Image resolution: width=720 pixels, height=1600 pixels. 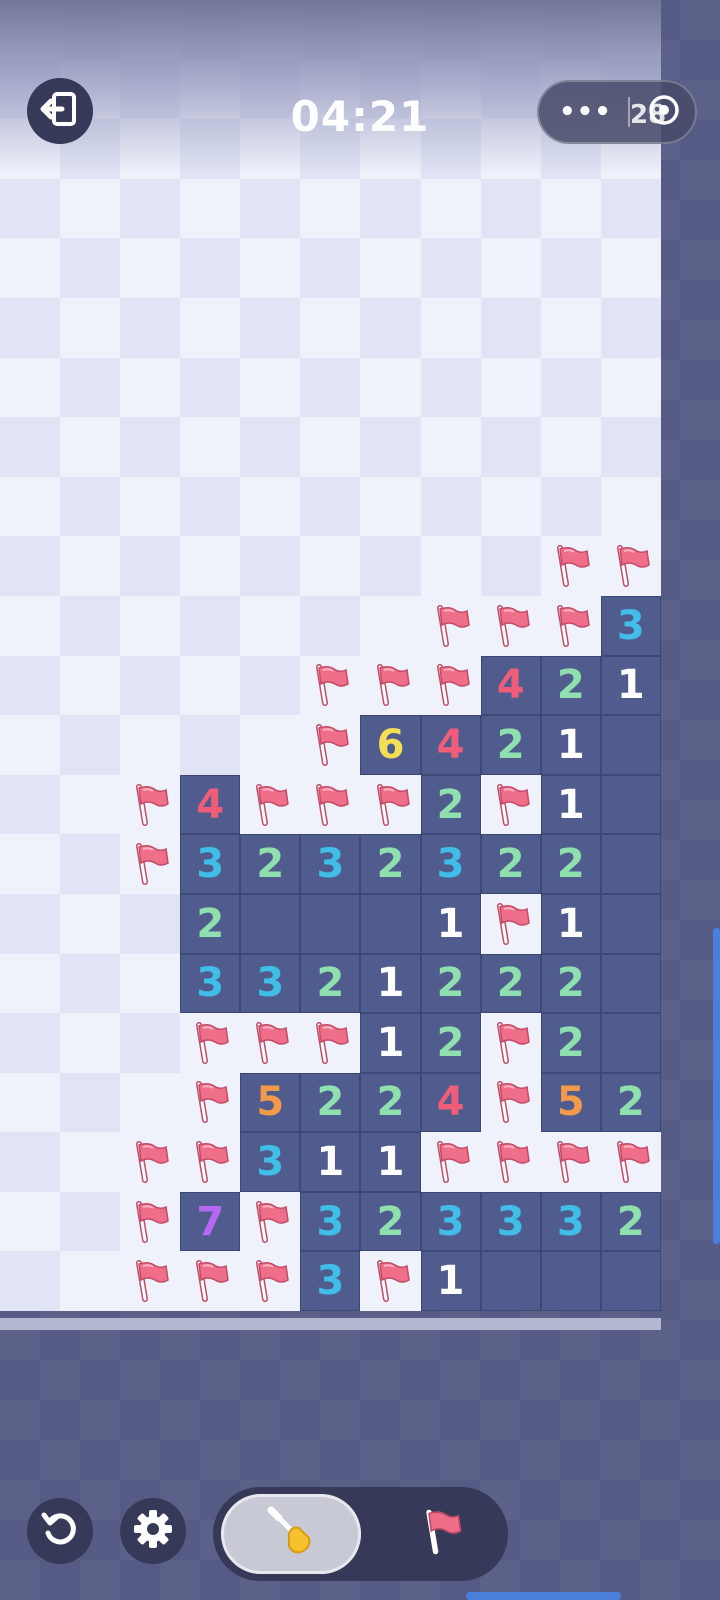 What do you see at coordinates (450, 1102) in the screenshot?
I see `revealed-number-cell: 4` at bounding box center [450, 1102].